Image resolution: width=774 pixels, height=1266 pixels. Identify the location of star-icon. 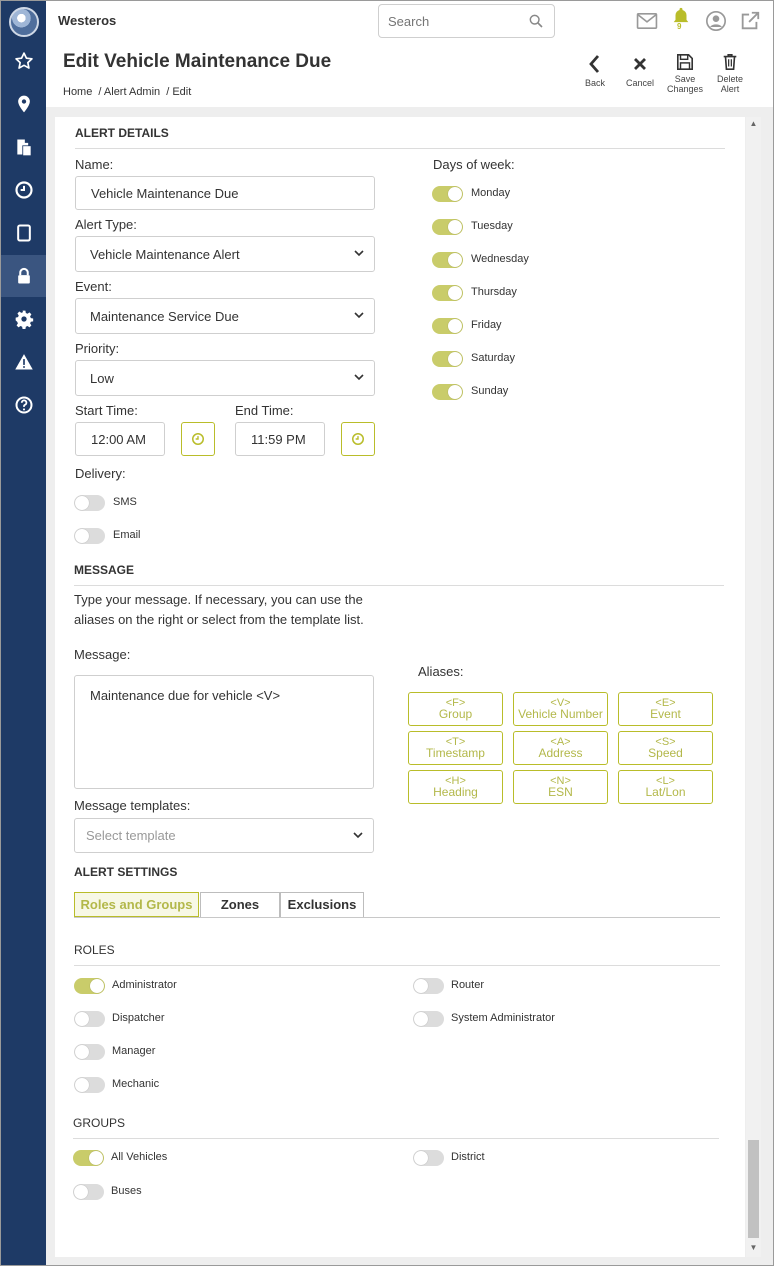
(23, 61).